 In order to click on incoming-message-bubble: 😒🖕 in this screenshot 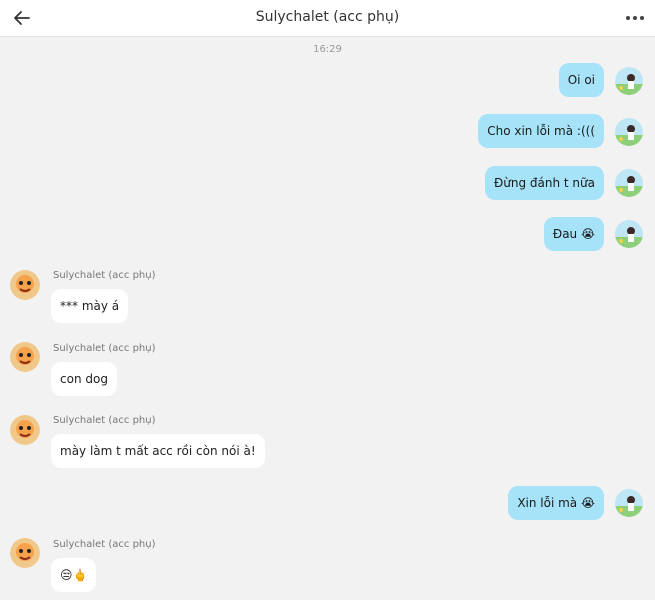, I will do `click(74, 575)`.